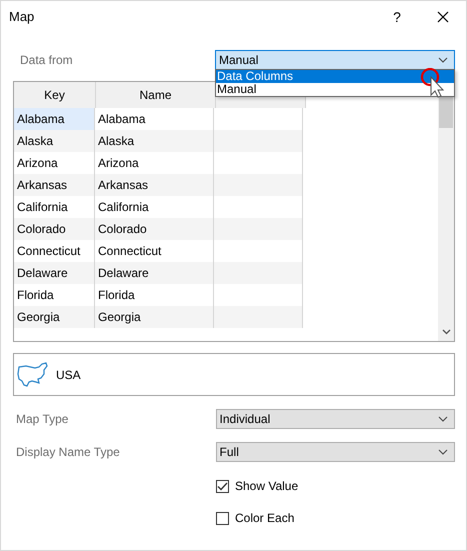 The width and height of the screenshot is (467, 551). Describe the element at coordinates (397, 16) in the screenshot. I see `help-button: ?` at that location.